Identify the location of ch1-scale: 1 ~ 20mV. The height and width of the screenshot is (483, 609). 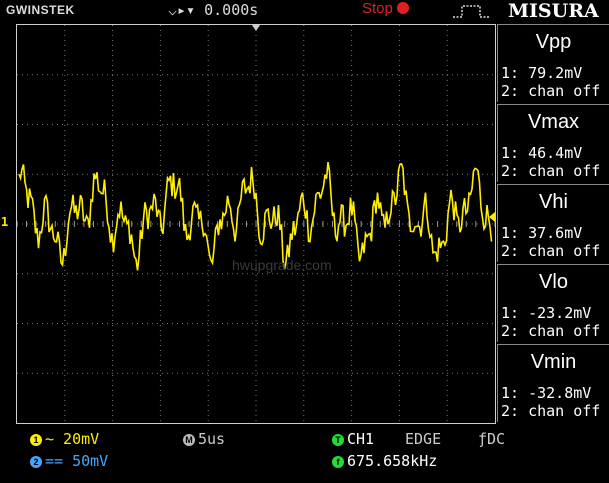
(64, 439).